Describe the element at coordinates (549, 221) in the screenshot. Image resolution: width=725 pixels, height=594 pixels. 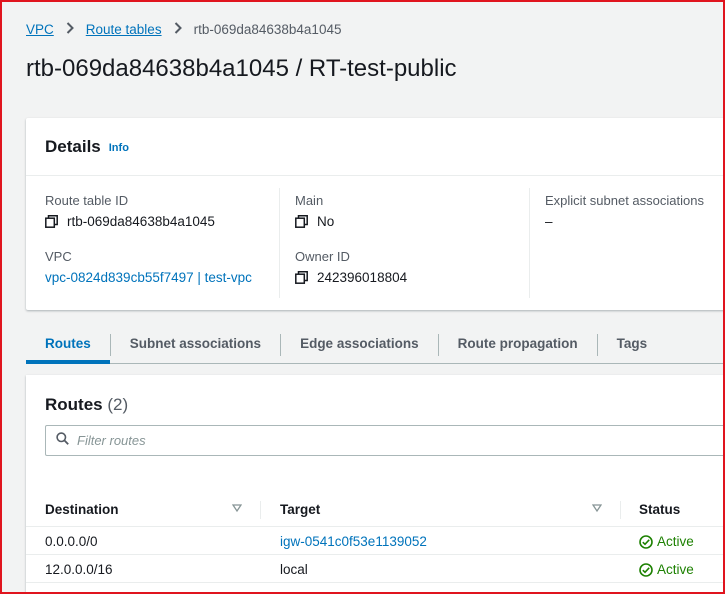
I see `explicit-subnet-value: –` at that location.